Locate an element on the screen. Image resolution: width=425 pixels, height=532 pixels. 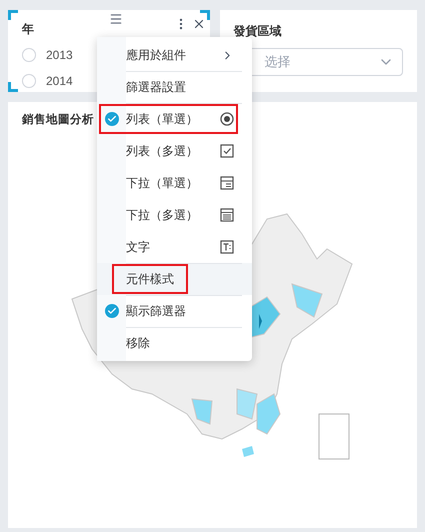
card-title: 銷售地圖分析 is located at coordinates (58, 120).